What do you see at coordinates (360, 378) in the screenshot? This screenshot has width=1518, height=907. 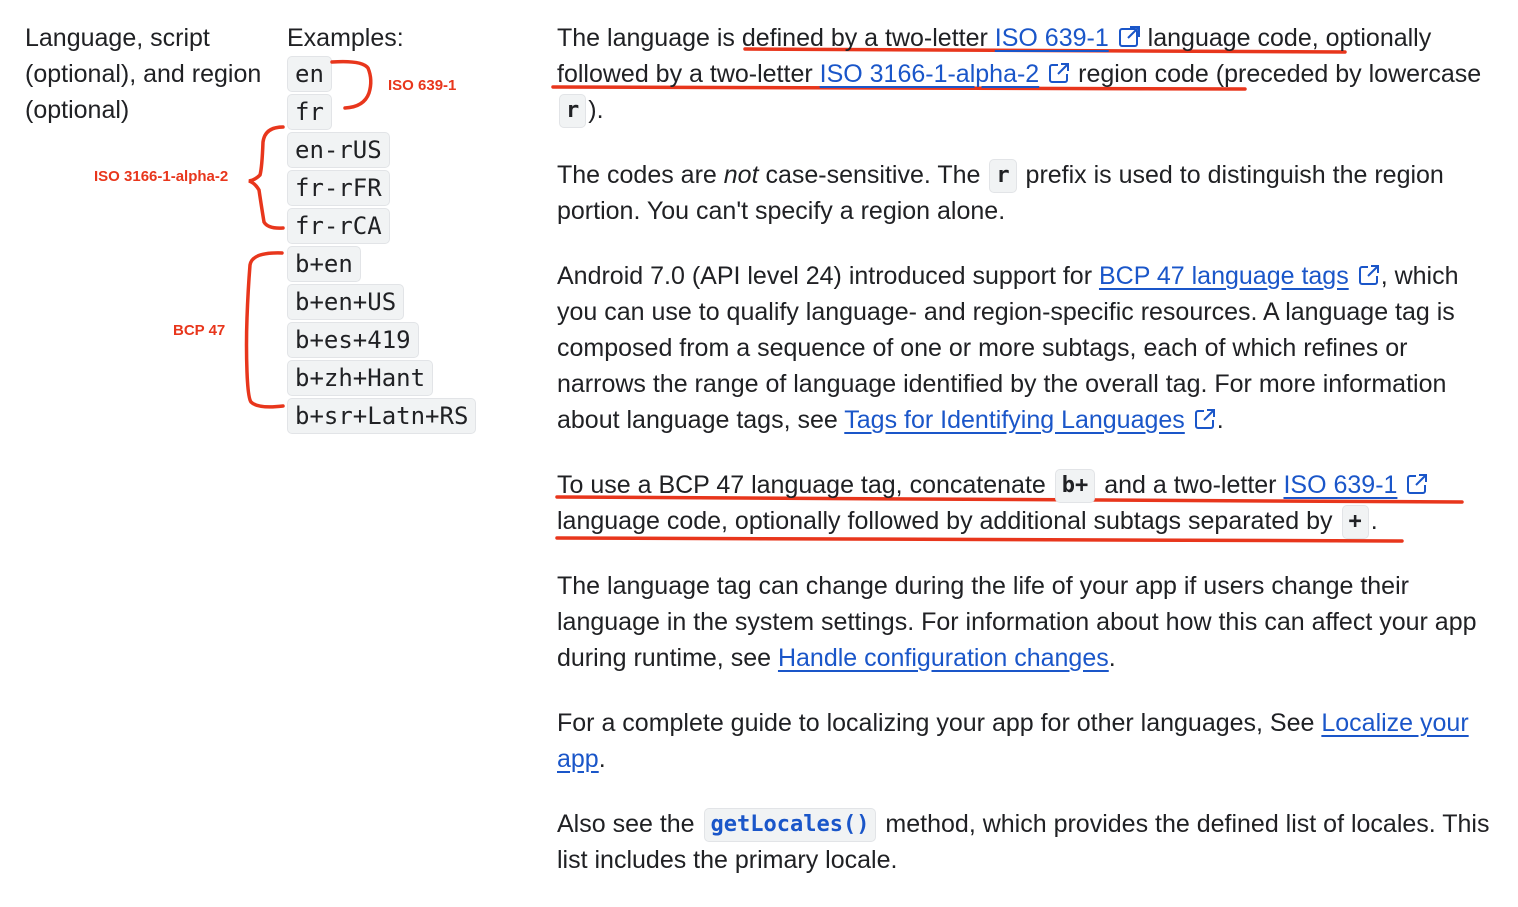 I see `code-example-b-zh-hant: b+zh+Hant` at bounding box center [360, 378].